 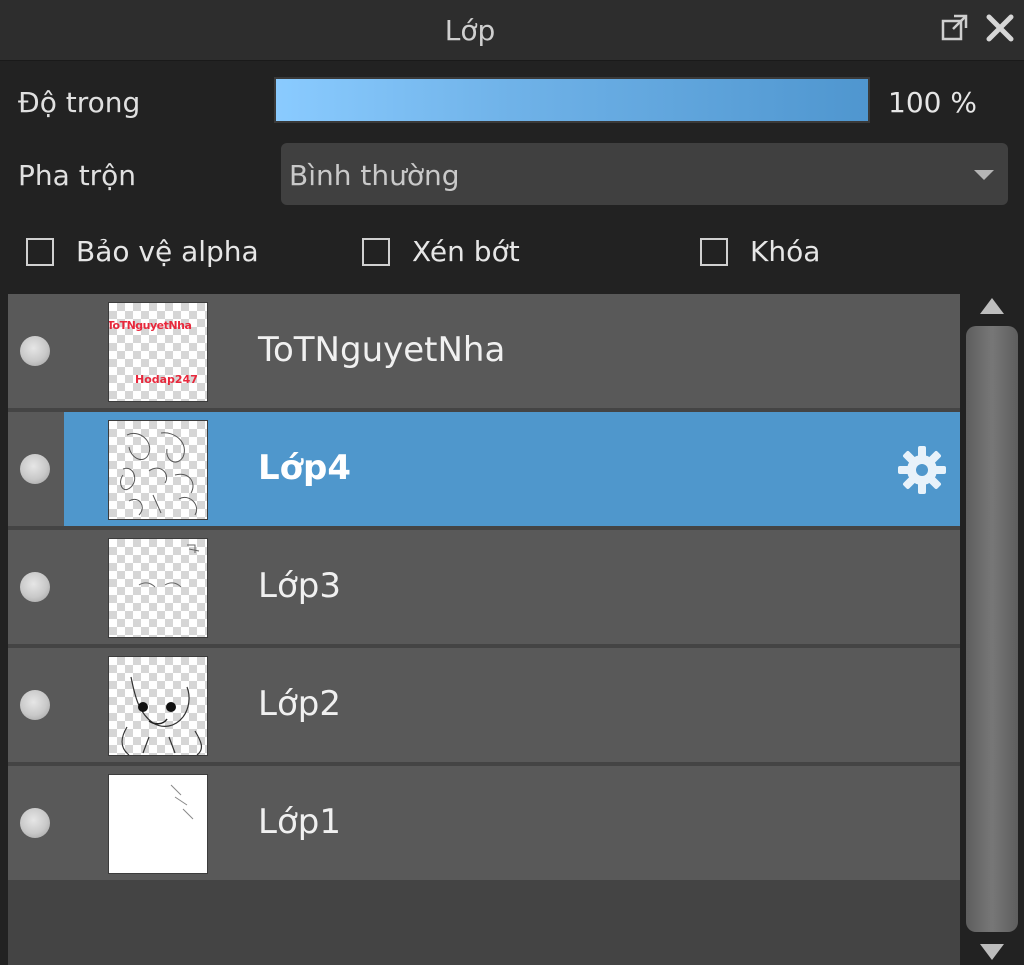 What do you see at coordinates (992, 952) in the screenshot?
I see `scroll-down-arrow-icon` at bounding box center [992, 952].